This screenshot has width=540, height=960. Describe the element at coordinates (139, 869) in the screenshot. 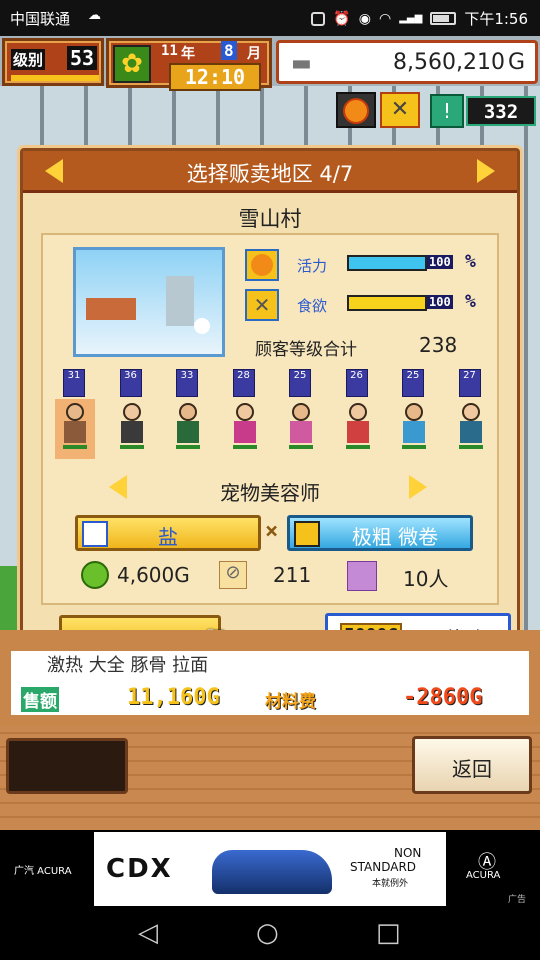

I see `ad-model: CDX` at that location.